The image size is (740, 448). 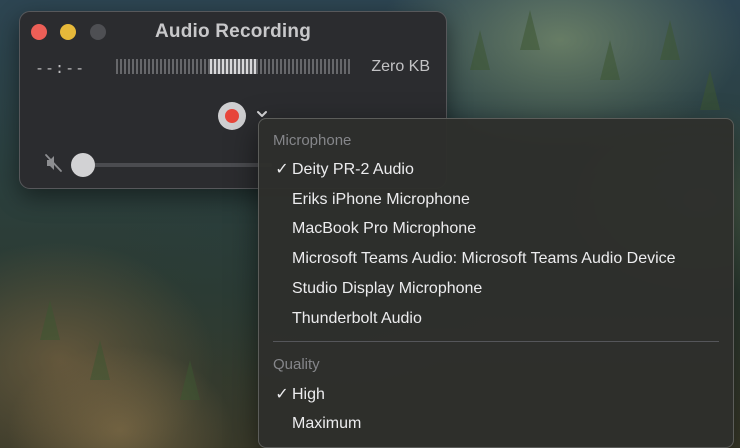 What do you see at coordinates (496, 200) in the screenshot?
I see `menu-item-microphone: Eriks iPhone Microphone` at bounding box center [496, 200].